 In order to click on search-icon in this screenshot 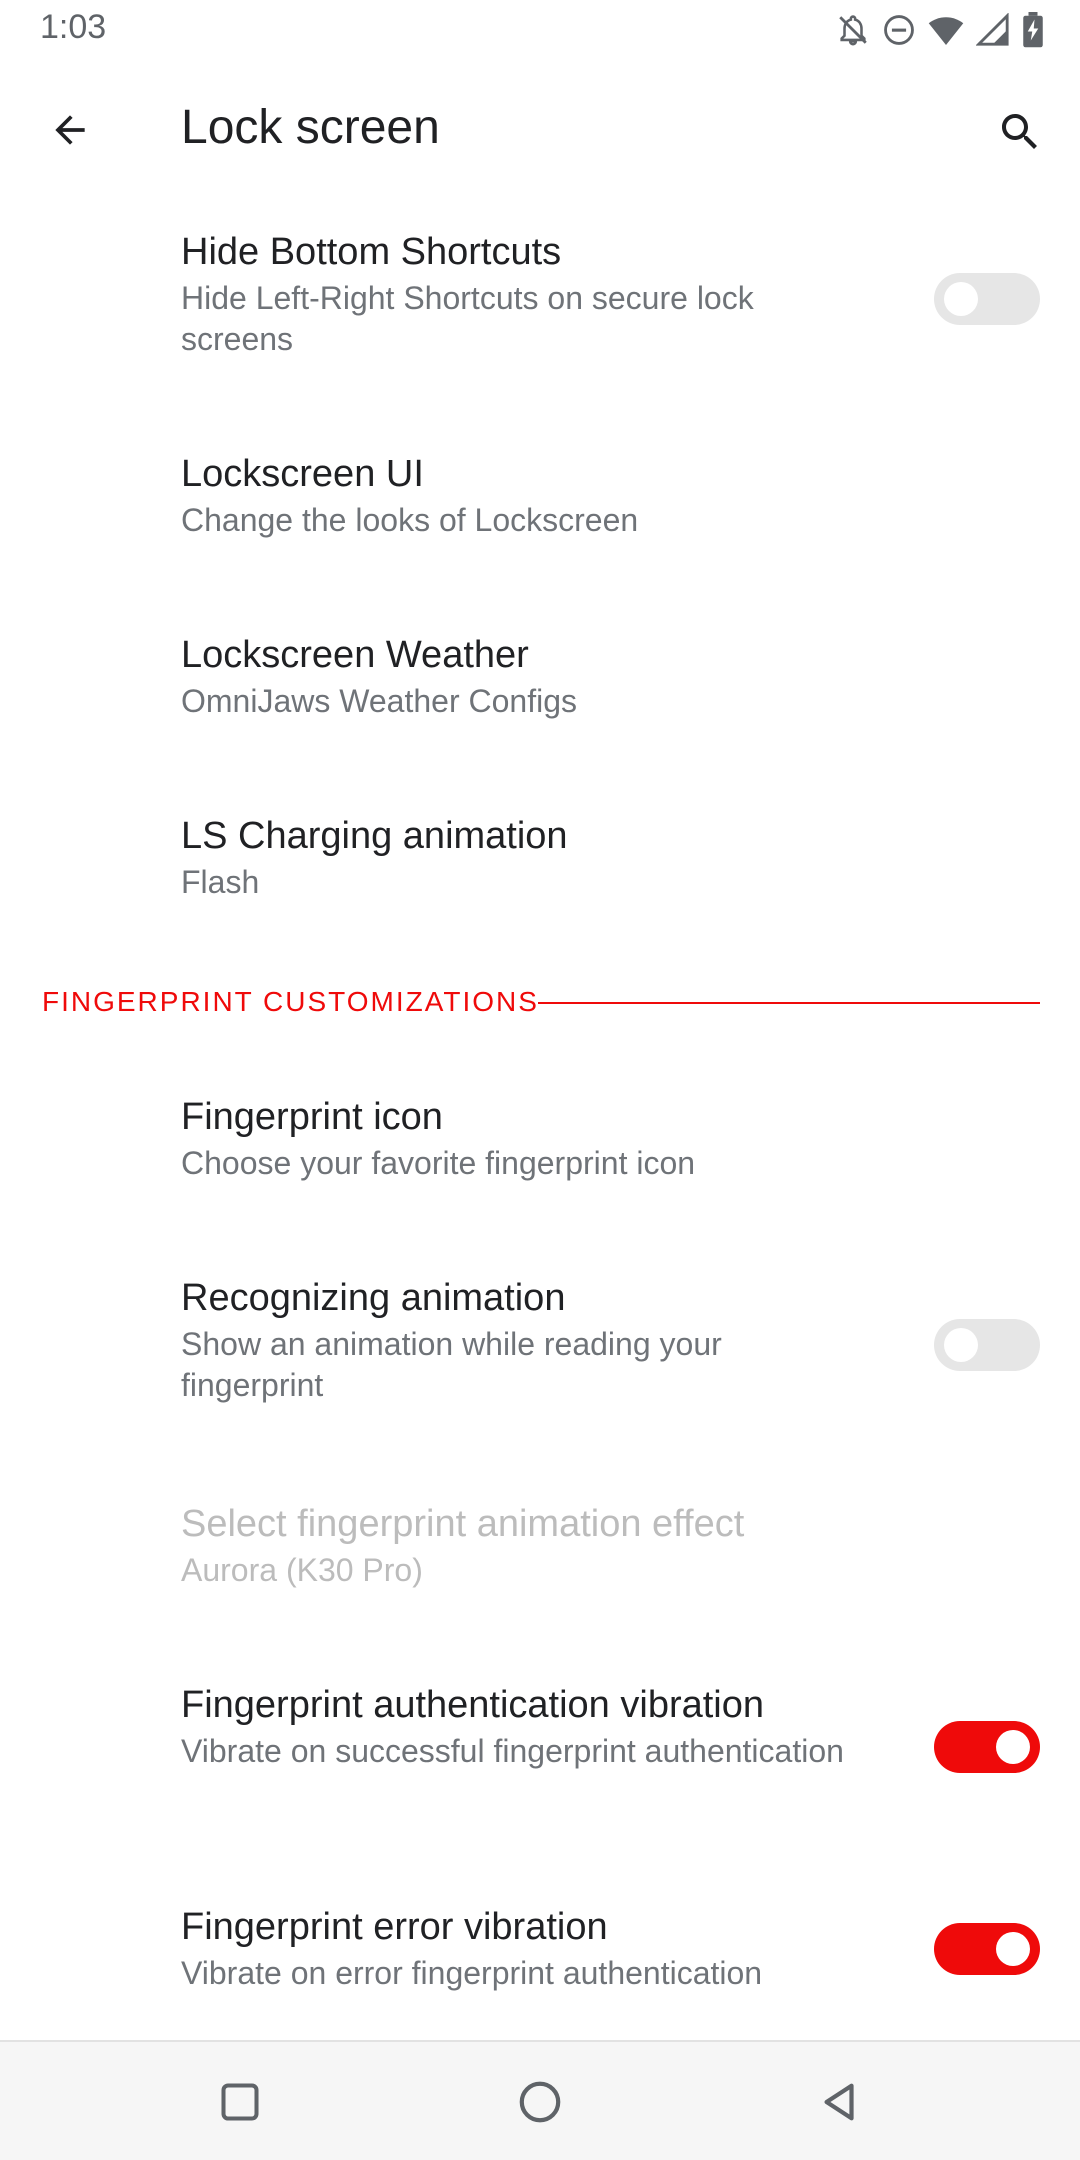, I will do `click(1019, 131)`.